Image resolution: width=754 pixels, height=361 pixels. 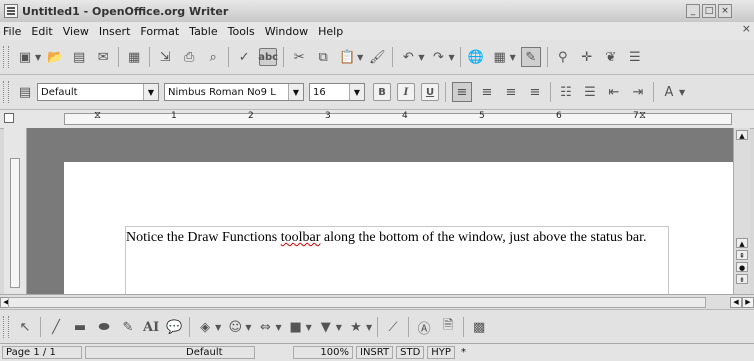 I want to click on italic-button: I, so click(x=406, y=92).